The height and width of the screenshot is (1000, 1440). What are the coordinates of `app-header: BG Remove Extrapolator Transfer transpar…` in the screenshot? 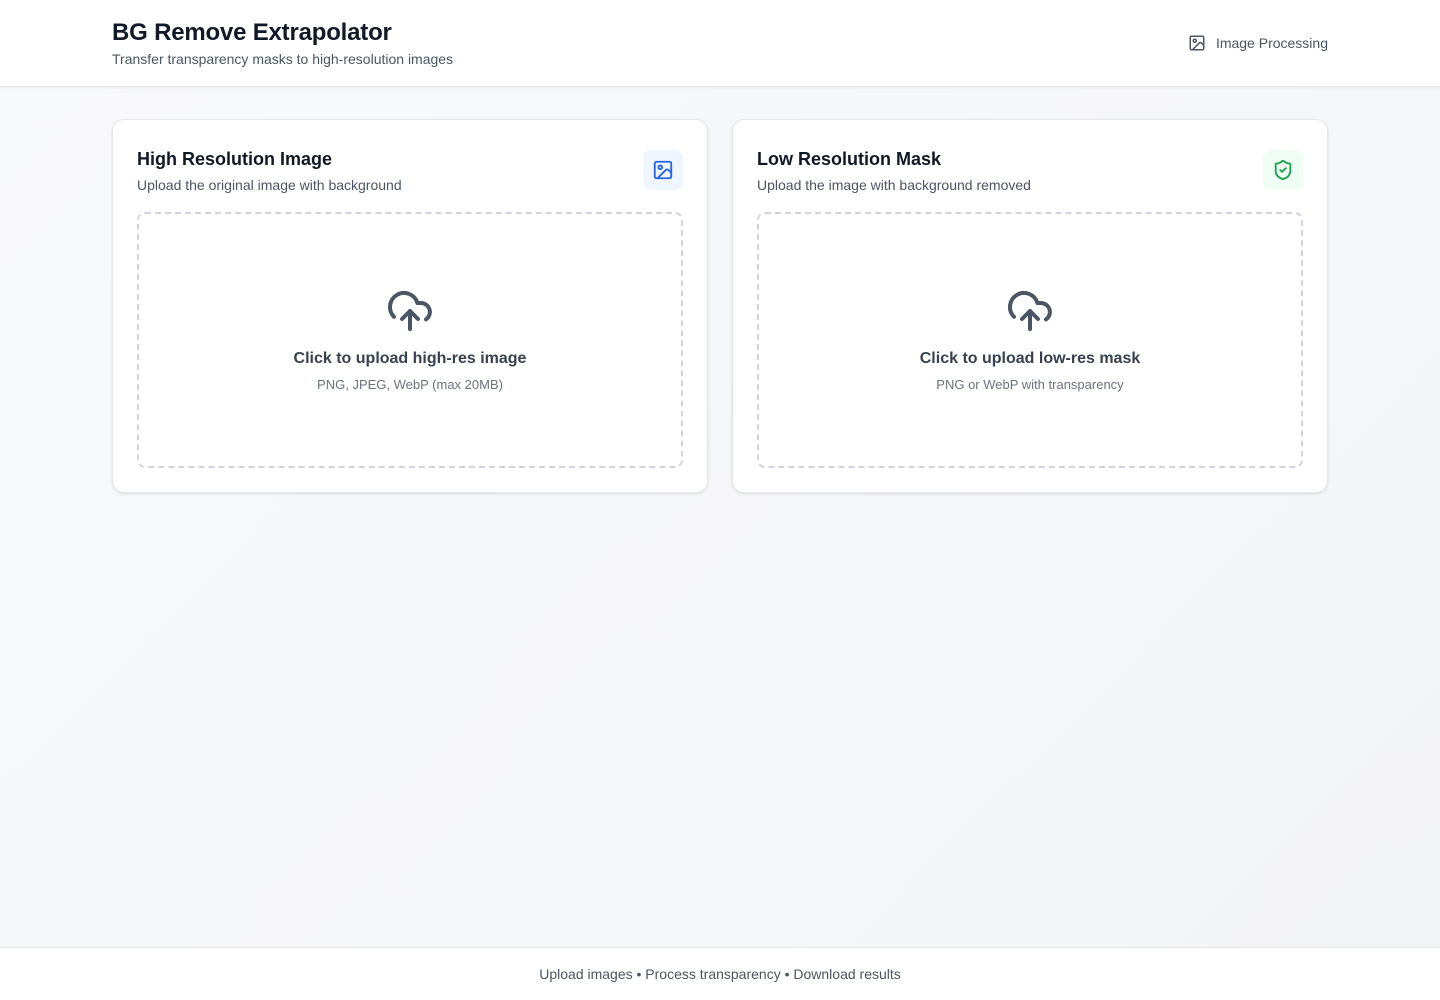 It's located at (720, 43).